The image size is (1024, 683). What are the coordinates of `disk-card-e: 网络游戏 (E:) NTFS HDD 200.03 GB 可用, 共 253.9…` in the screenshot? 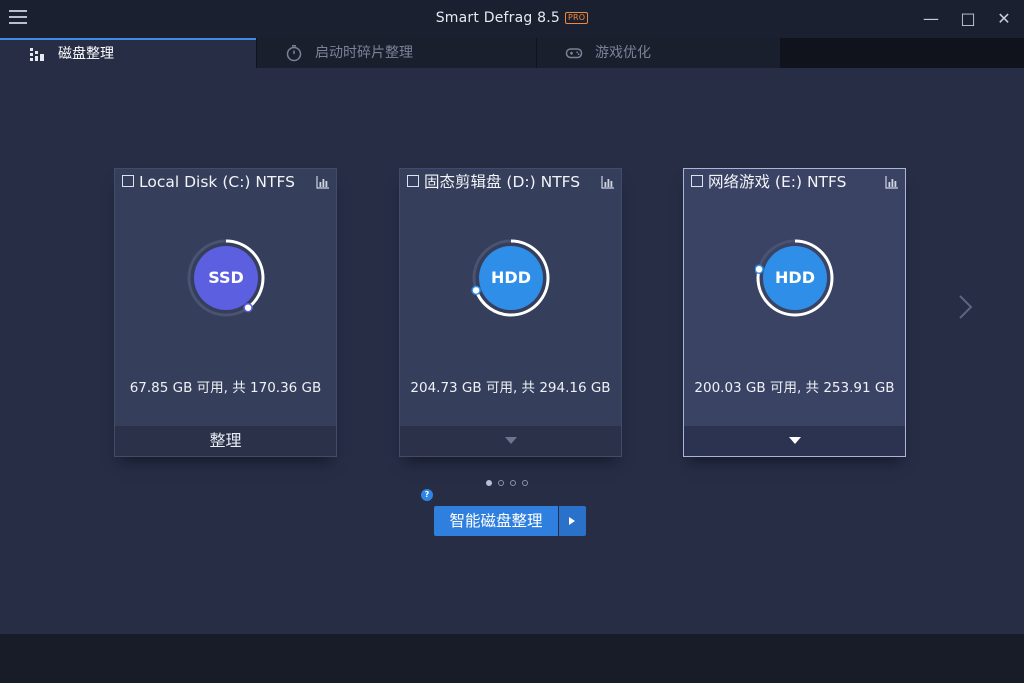 It's located at (794, 312).